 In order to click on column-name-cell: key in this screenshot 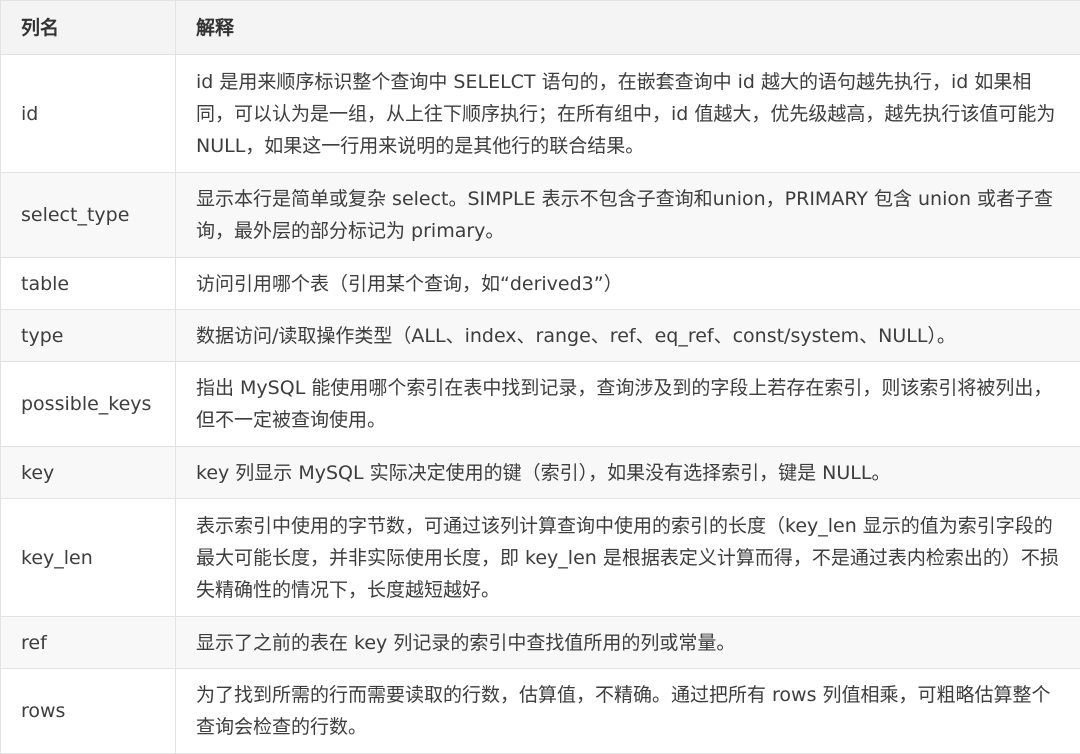, I will do `click(88, 473)`.